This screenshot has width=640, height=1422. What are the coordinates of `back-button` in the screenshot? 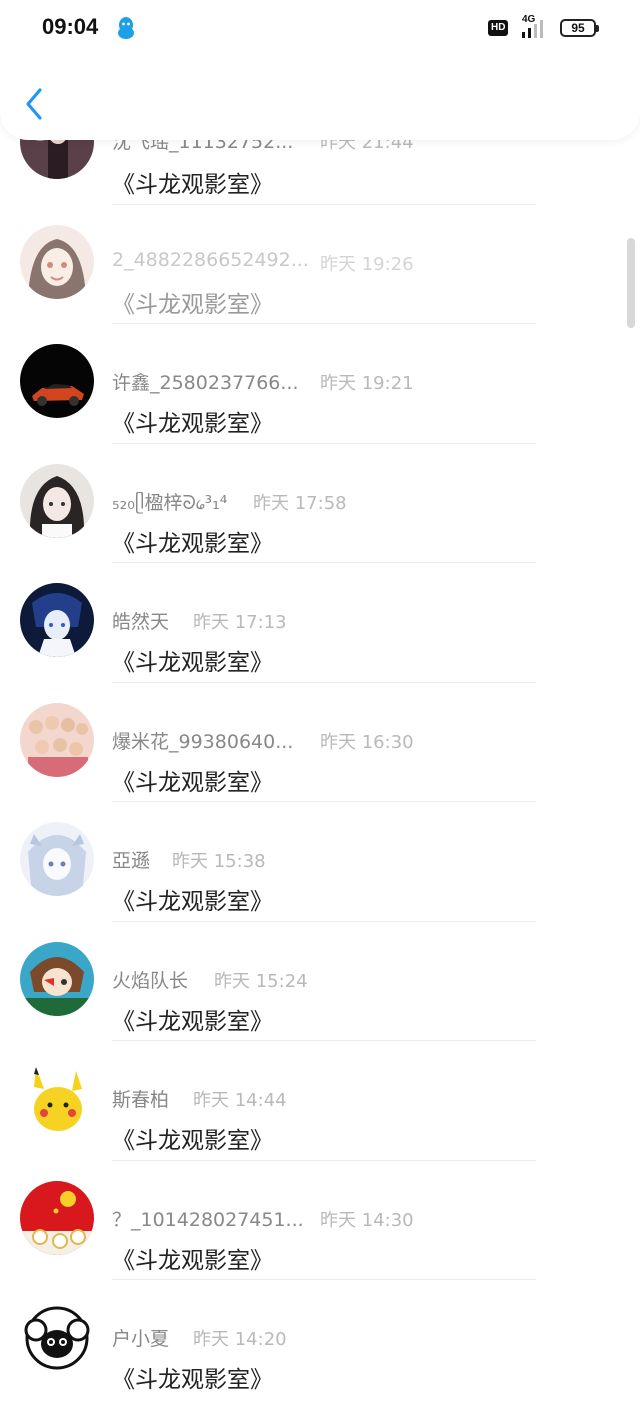 It's located at (35, 104).